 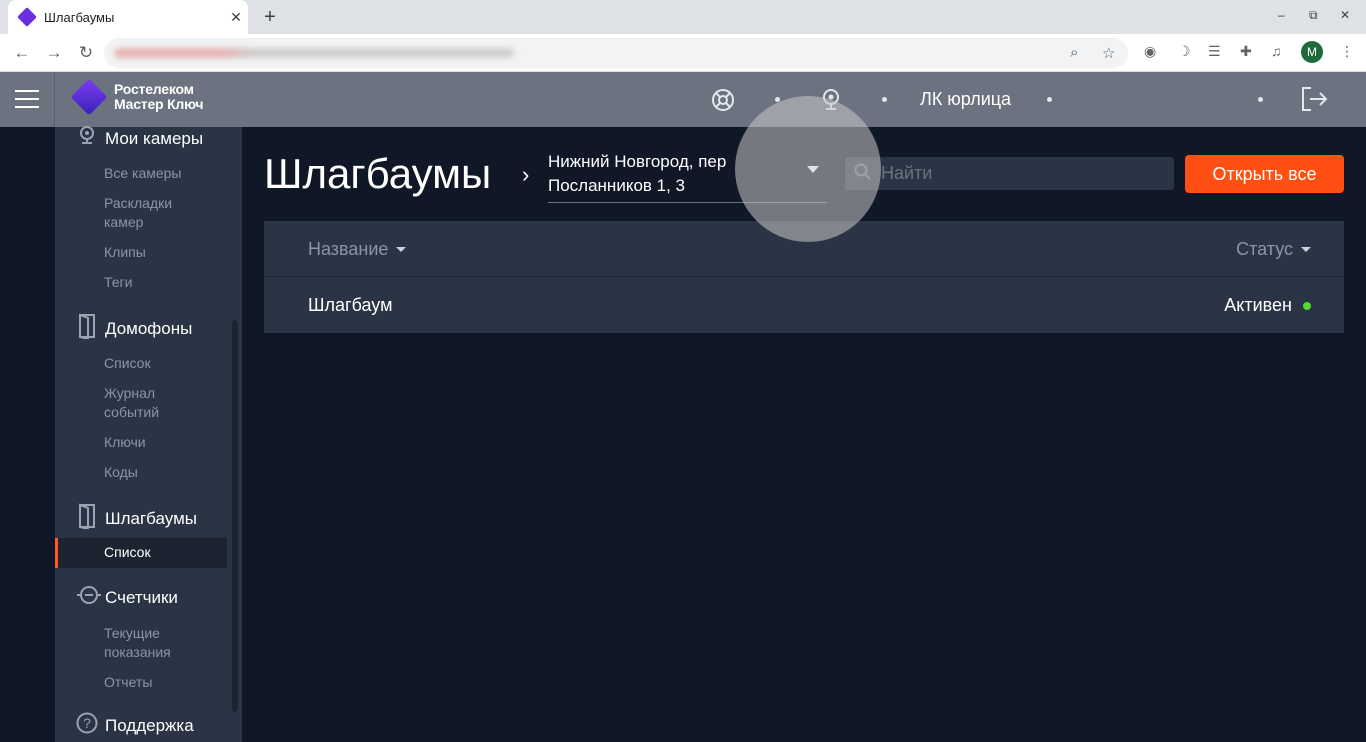 I want to click on barriers-table: Название Статус Шлагбаум Активен, so click(x=804, y=277).